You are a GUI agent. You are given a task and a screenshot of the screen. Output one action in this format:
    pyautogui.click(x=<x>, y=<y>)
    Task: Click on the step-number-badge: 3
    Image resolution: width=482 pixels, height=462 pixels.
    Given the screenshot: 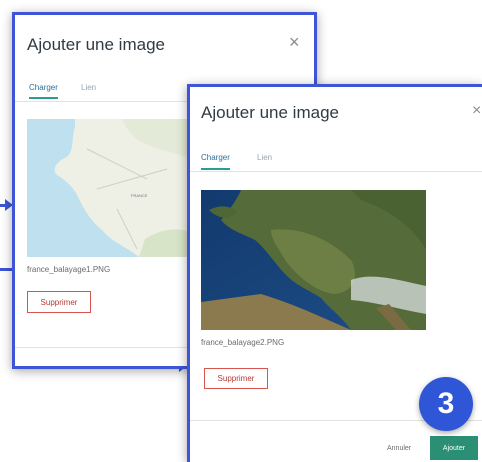 What is the action you would take?
    pyautogui.click(x=446, y=404)
    